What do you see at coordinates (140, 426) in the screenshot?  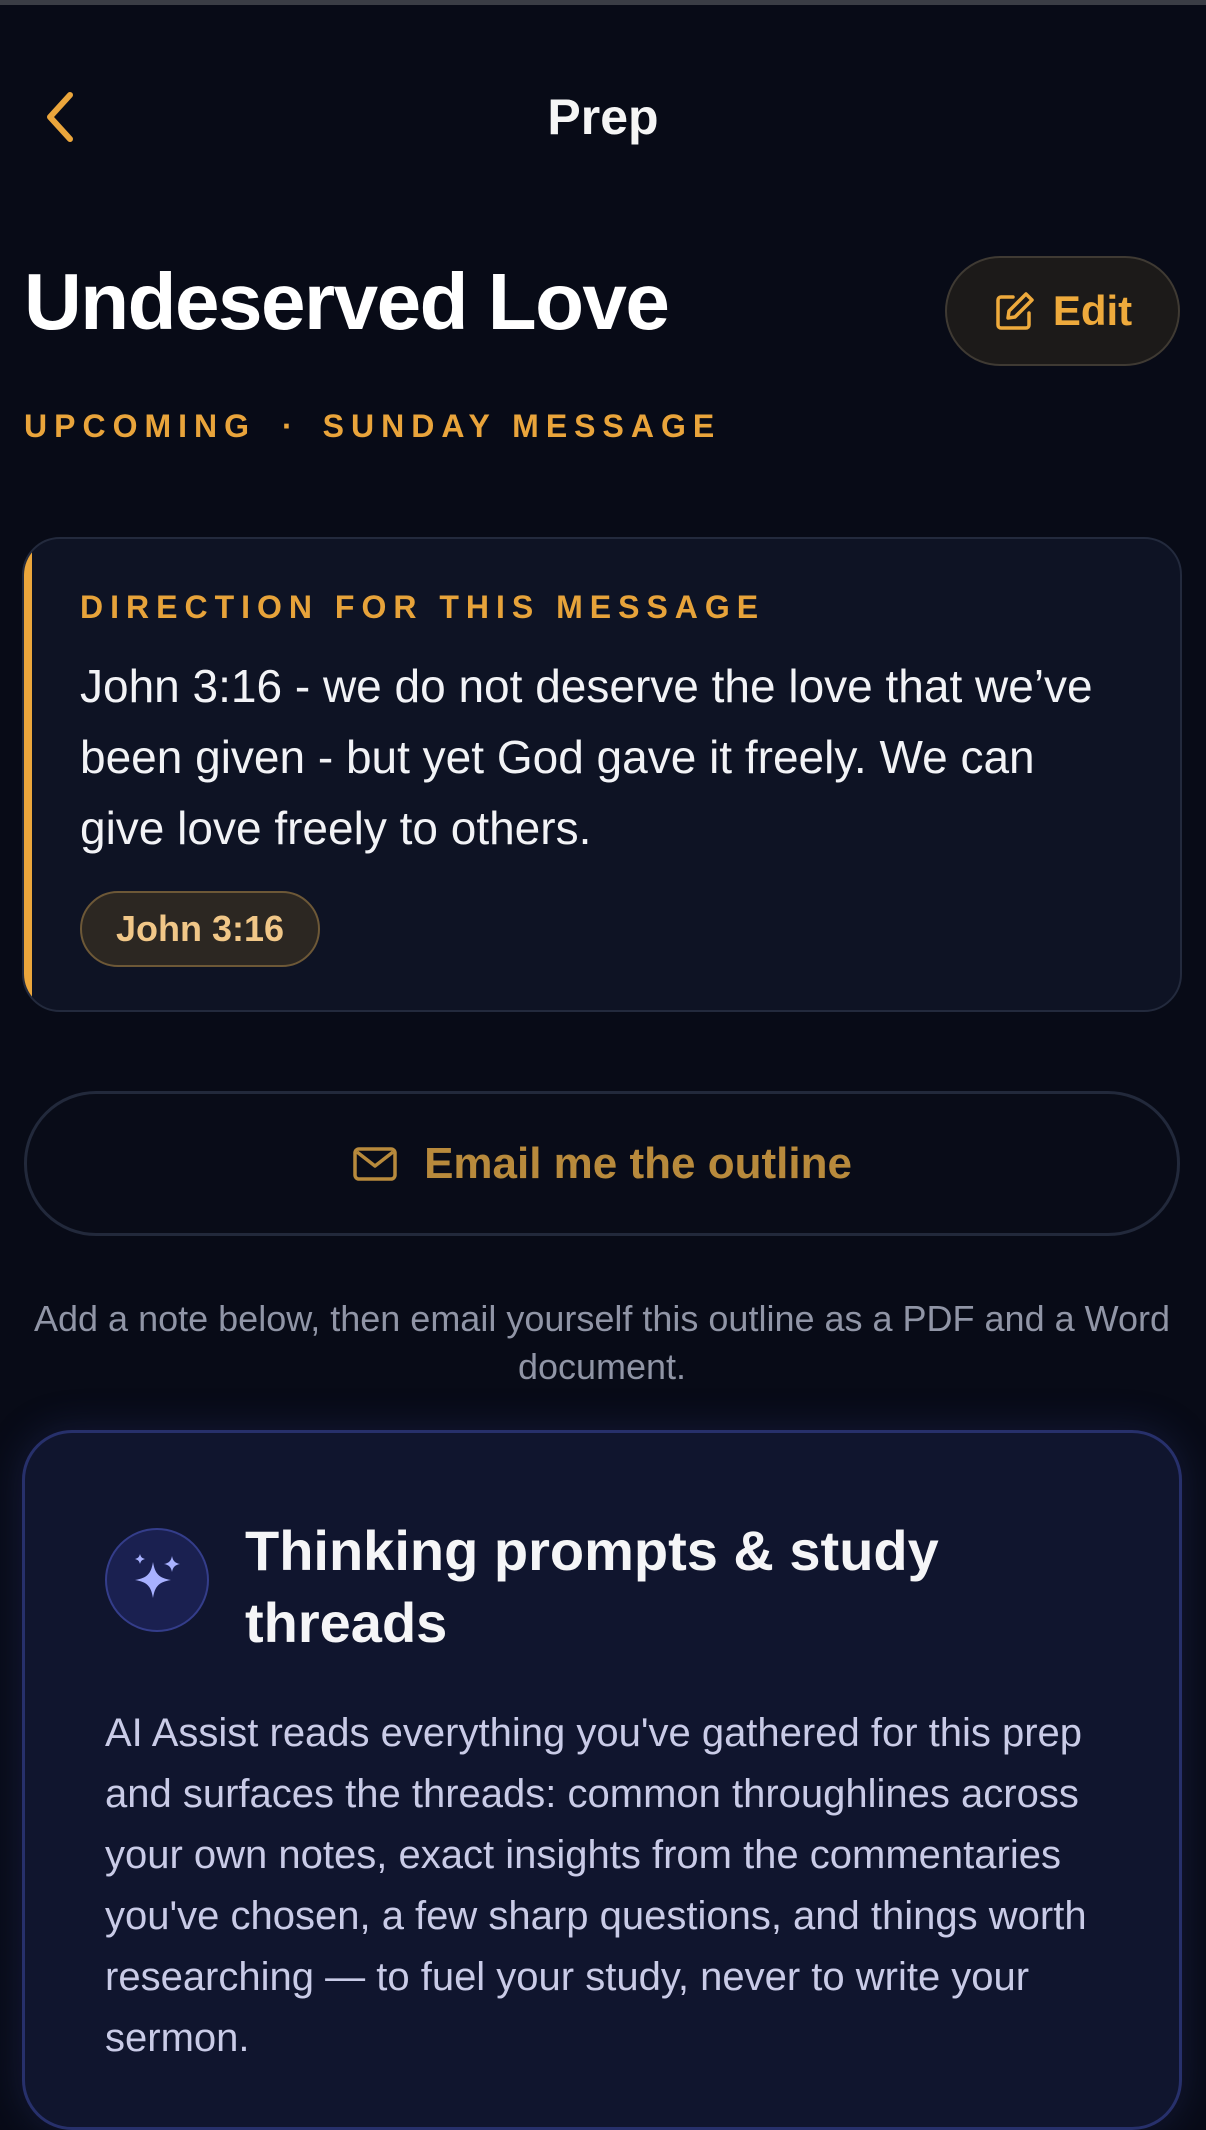 I see `status-label: UPCOMING` at bounding box center [140, 426].